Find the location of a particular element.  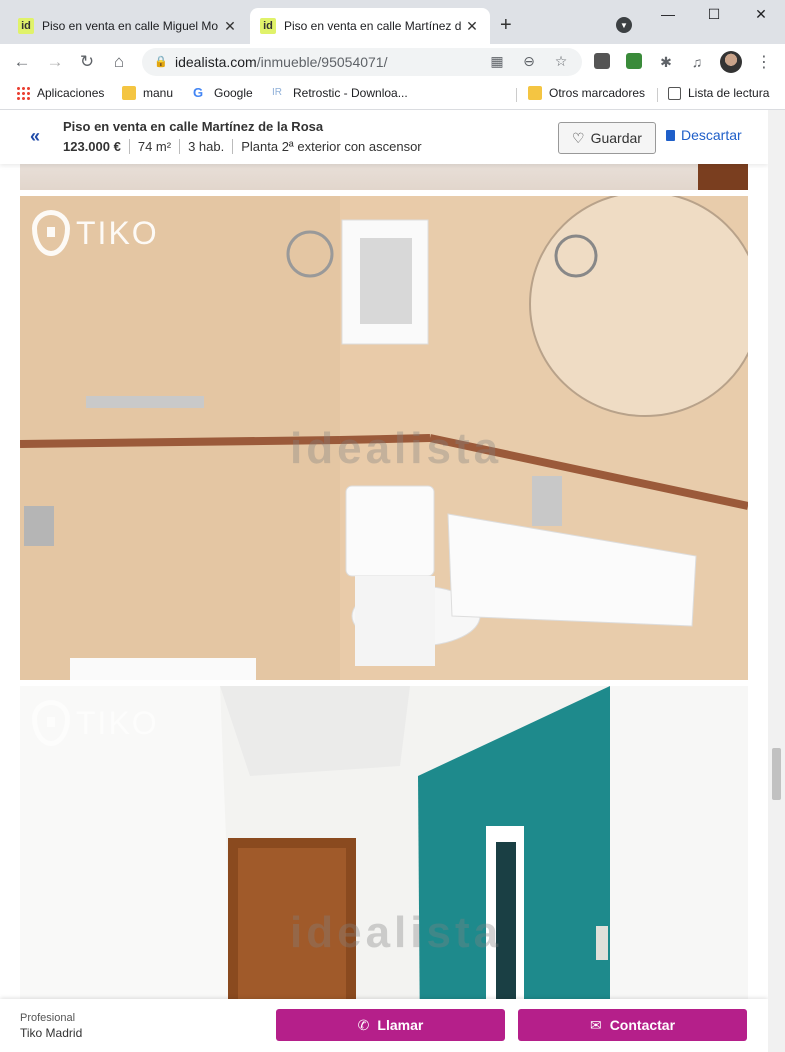

bookmark-folder-manu: manu is located at coordinates (147, 93).